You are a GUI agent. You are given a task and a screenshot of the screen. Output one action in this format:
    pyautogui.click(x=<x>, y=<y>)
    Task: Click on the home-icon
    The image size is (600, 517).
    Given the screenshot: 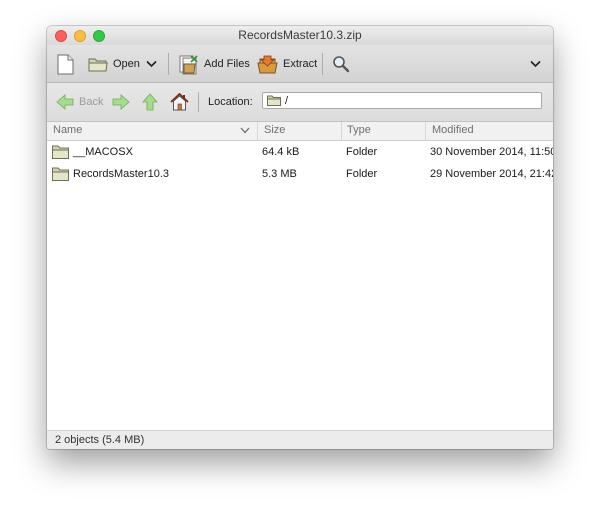 What is the action you would take?
    pyautogui.click(x=179, y=102)
    